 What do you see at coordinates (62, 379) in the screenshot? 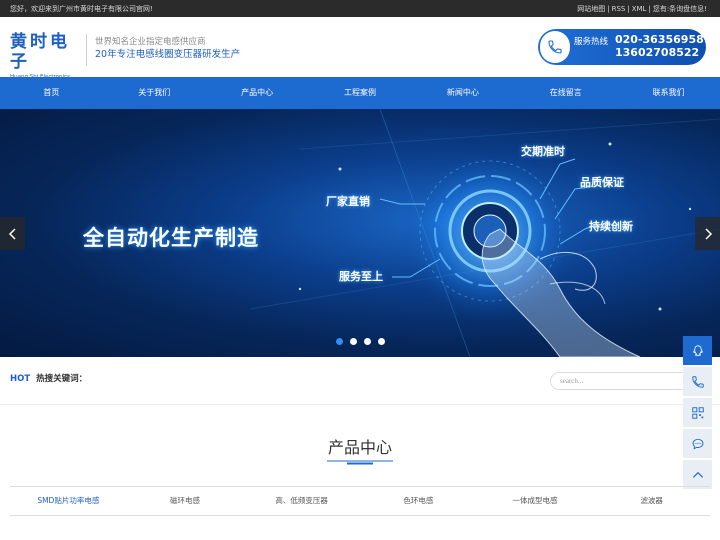
I see `hot-keywords-text: 热搜关键词：` at bounding box center [62, 379].